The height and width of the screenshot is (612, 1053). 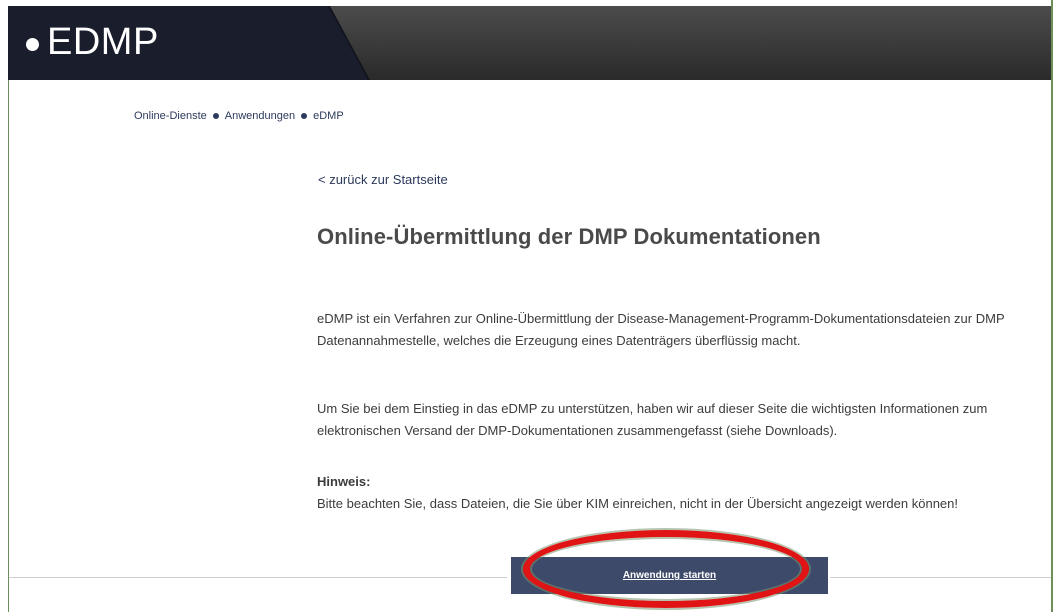 I want to click on hint-label: Hinweis:, so click(x=344, y=481).